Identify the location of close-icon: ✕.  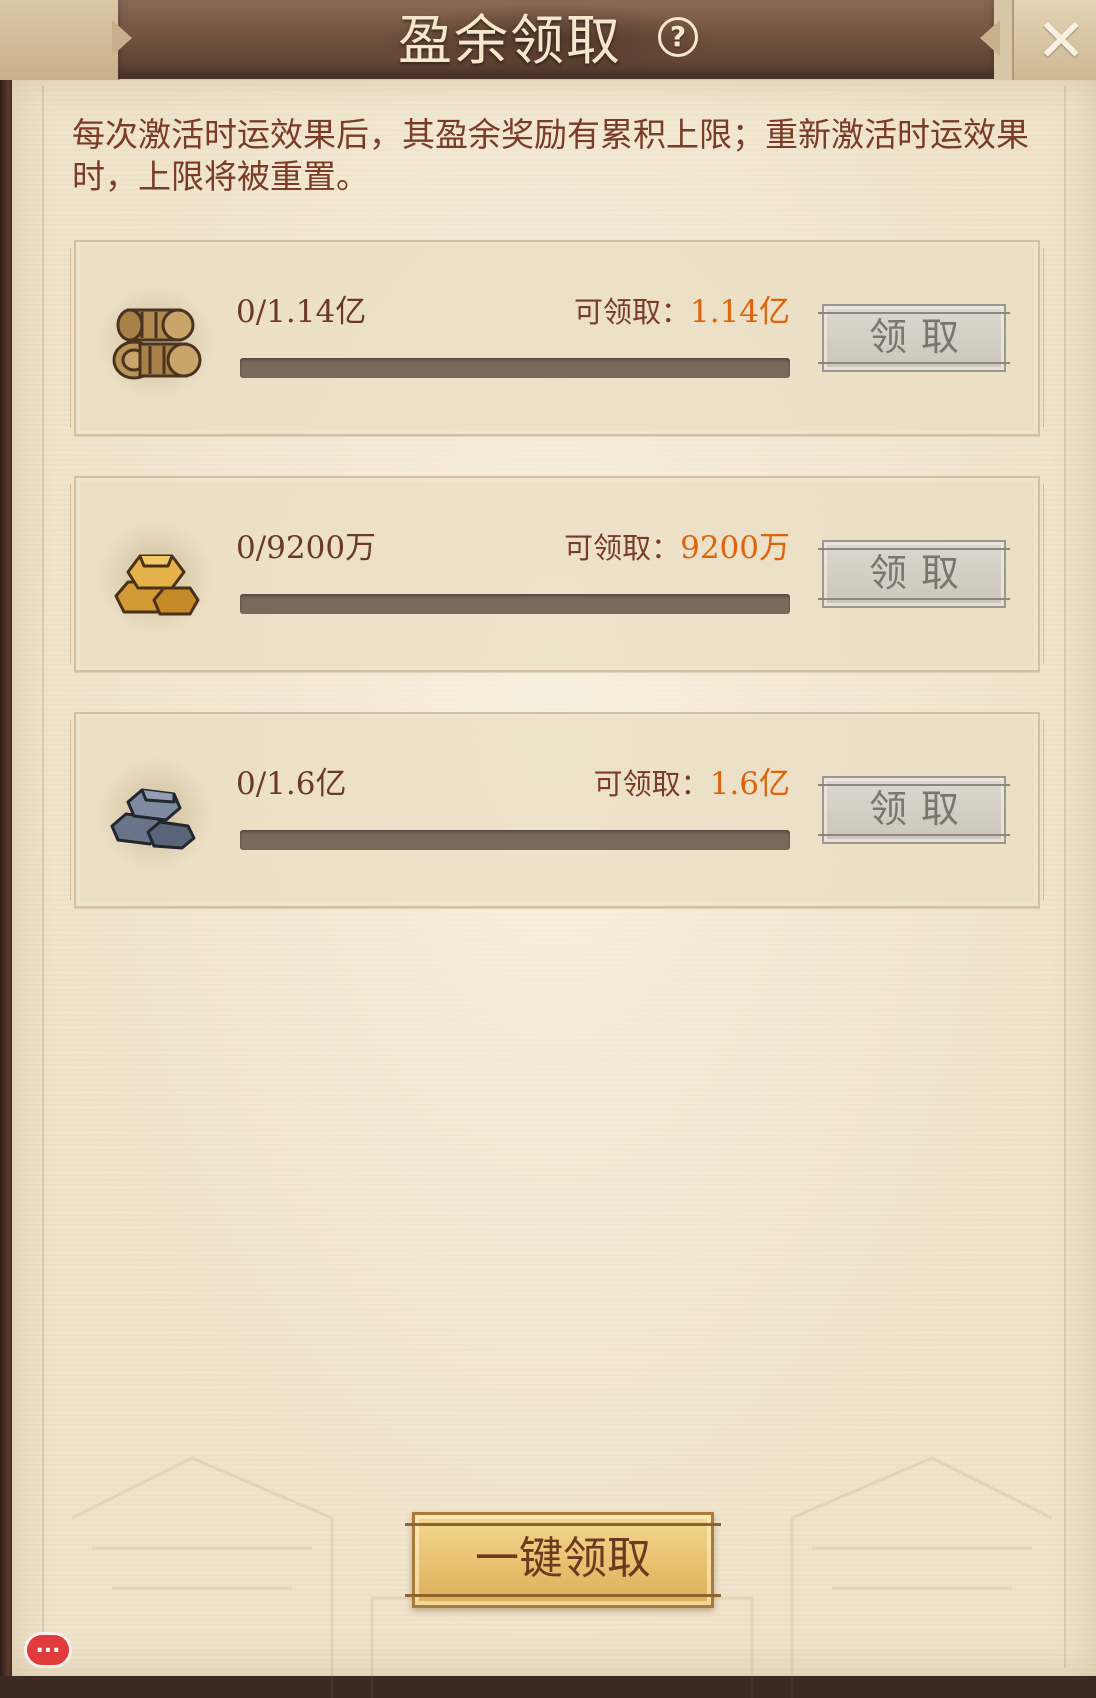
(1061, 41).